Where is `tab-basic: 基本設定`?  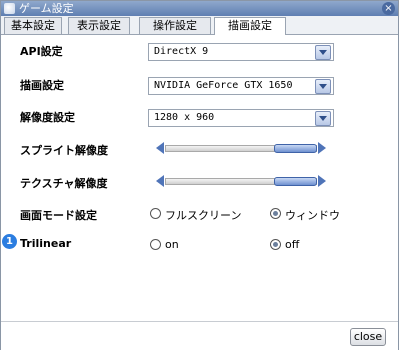
tab-basic: 基本設定 is located at coordinates (33, 25).